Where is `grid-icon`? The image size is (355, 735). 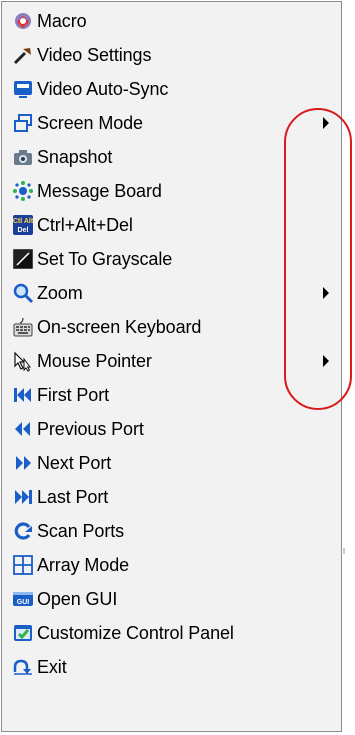 grid-icon is located at coordinates (23, 565).